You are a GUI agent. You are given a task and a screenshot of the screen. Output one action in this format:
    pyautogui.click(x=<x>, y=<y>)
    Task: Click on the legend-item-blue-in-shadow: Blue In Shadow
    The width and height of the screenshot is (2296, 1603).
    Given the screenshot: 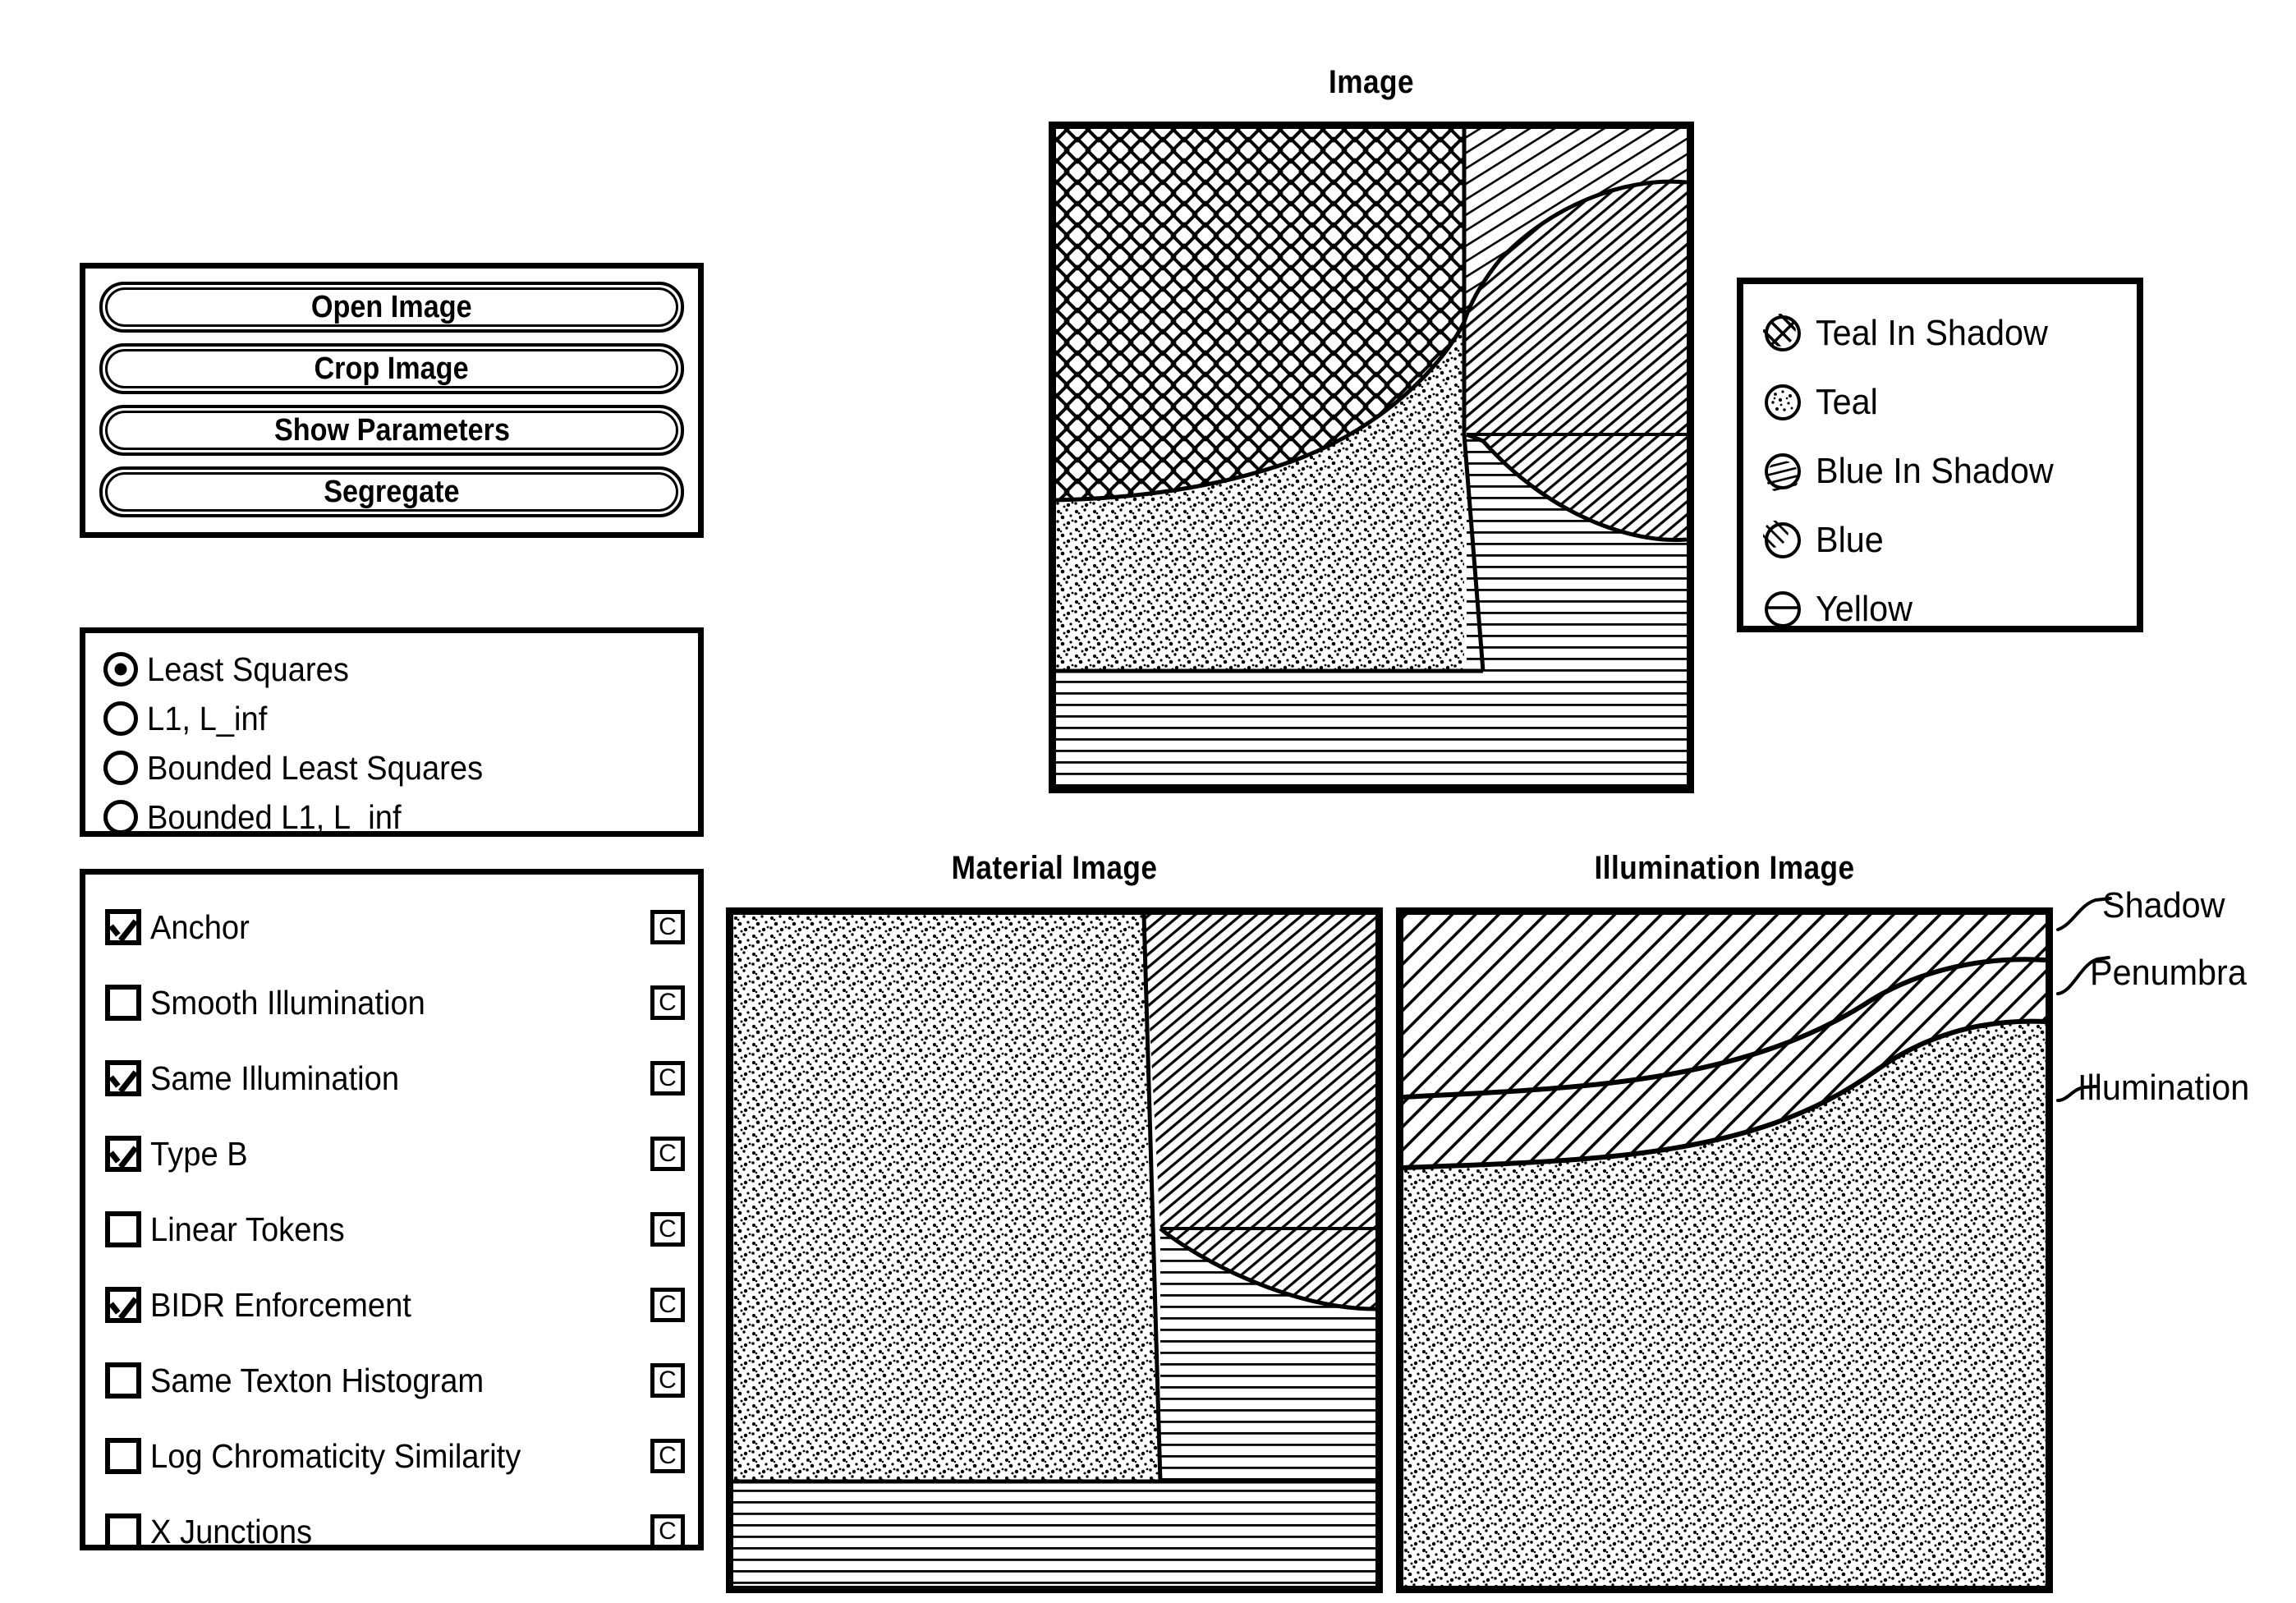 What is the action you would take?
    pyautogui.click(x=1950, y=471)
    